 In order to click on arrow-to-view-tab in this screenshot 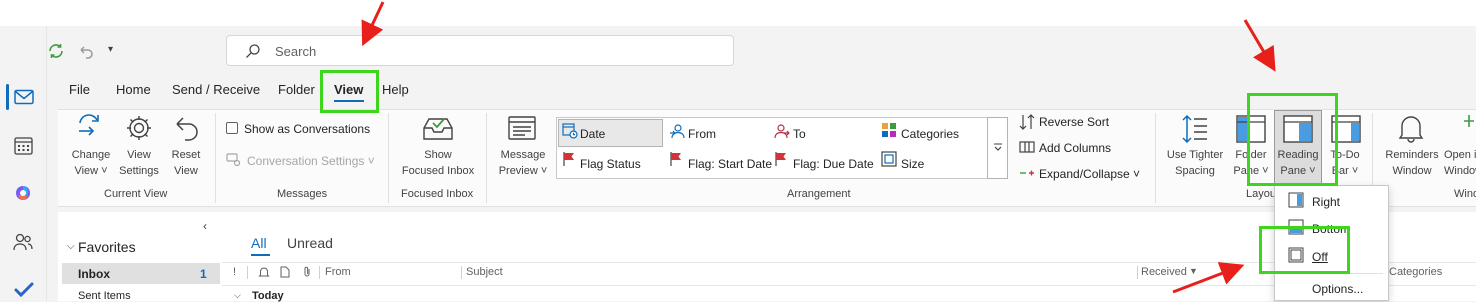, I will do `click(373, 24)`.